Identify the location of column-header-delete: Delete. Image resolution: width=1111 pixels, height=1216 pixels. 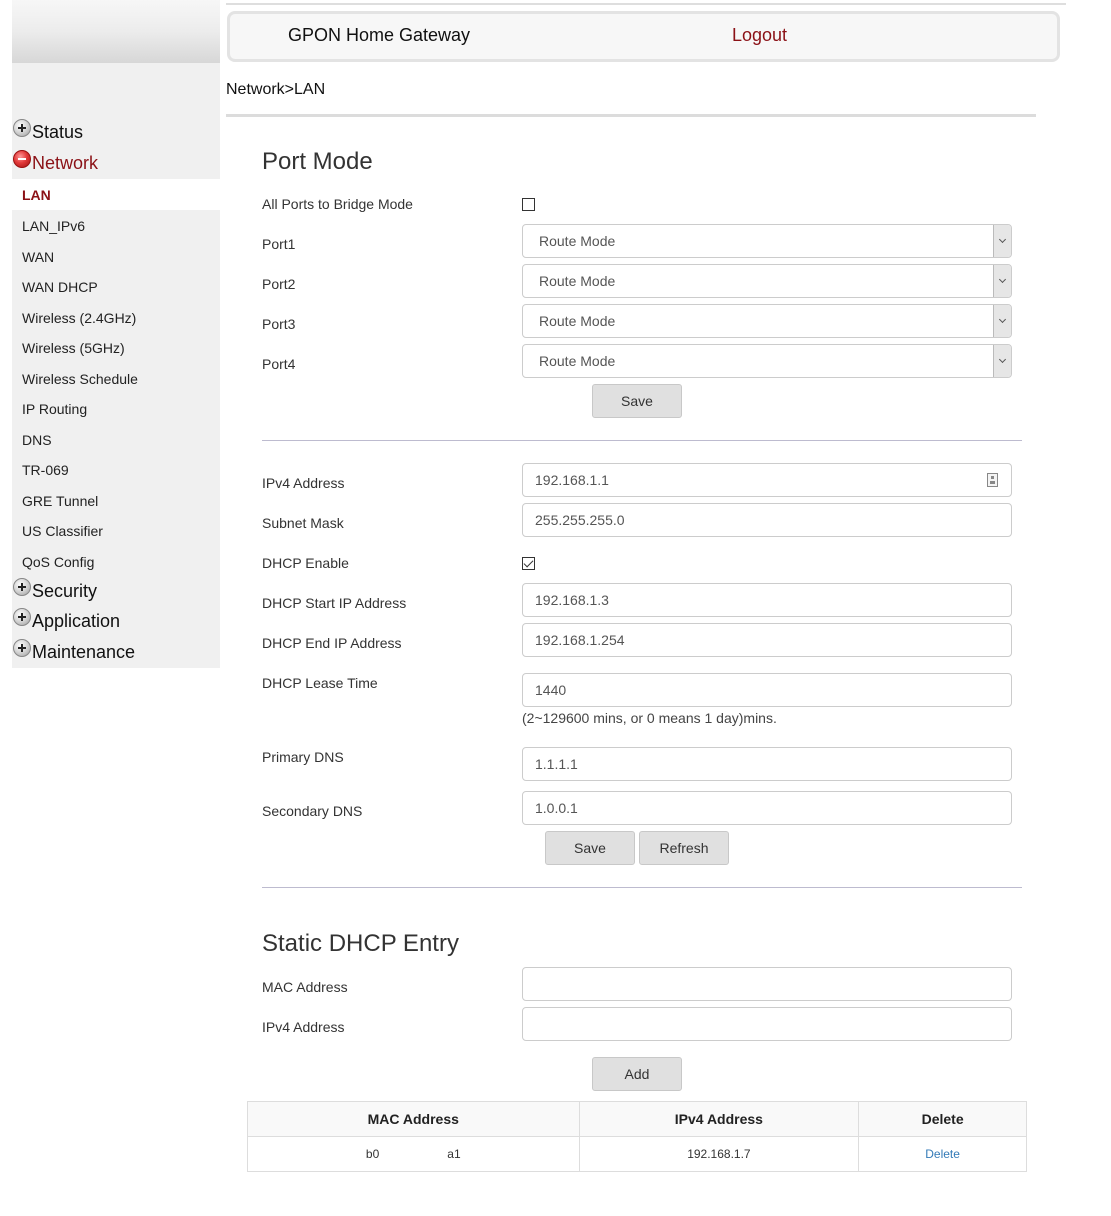
(942, 1119).